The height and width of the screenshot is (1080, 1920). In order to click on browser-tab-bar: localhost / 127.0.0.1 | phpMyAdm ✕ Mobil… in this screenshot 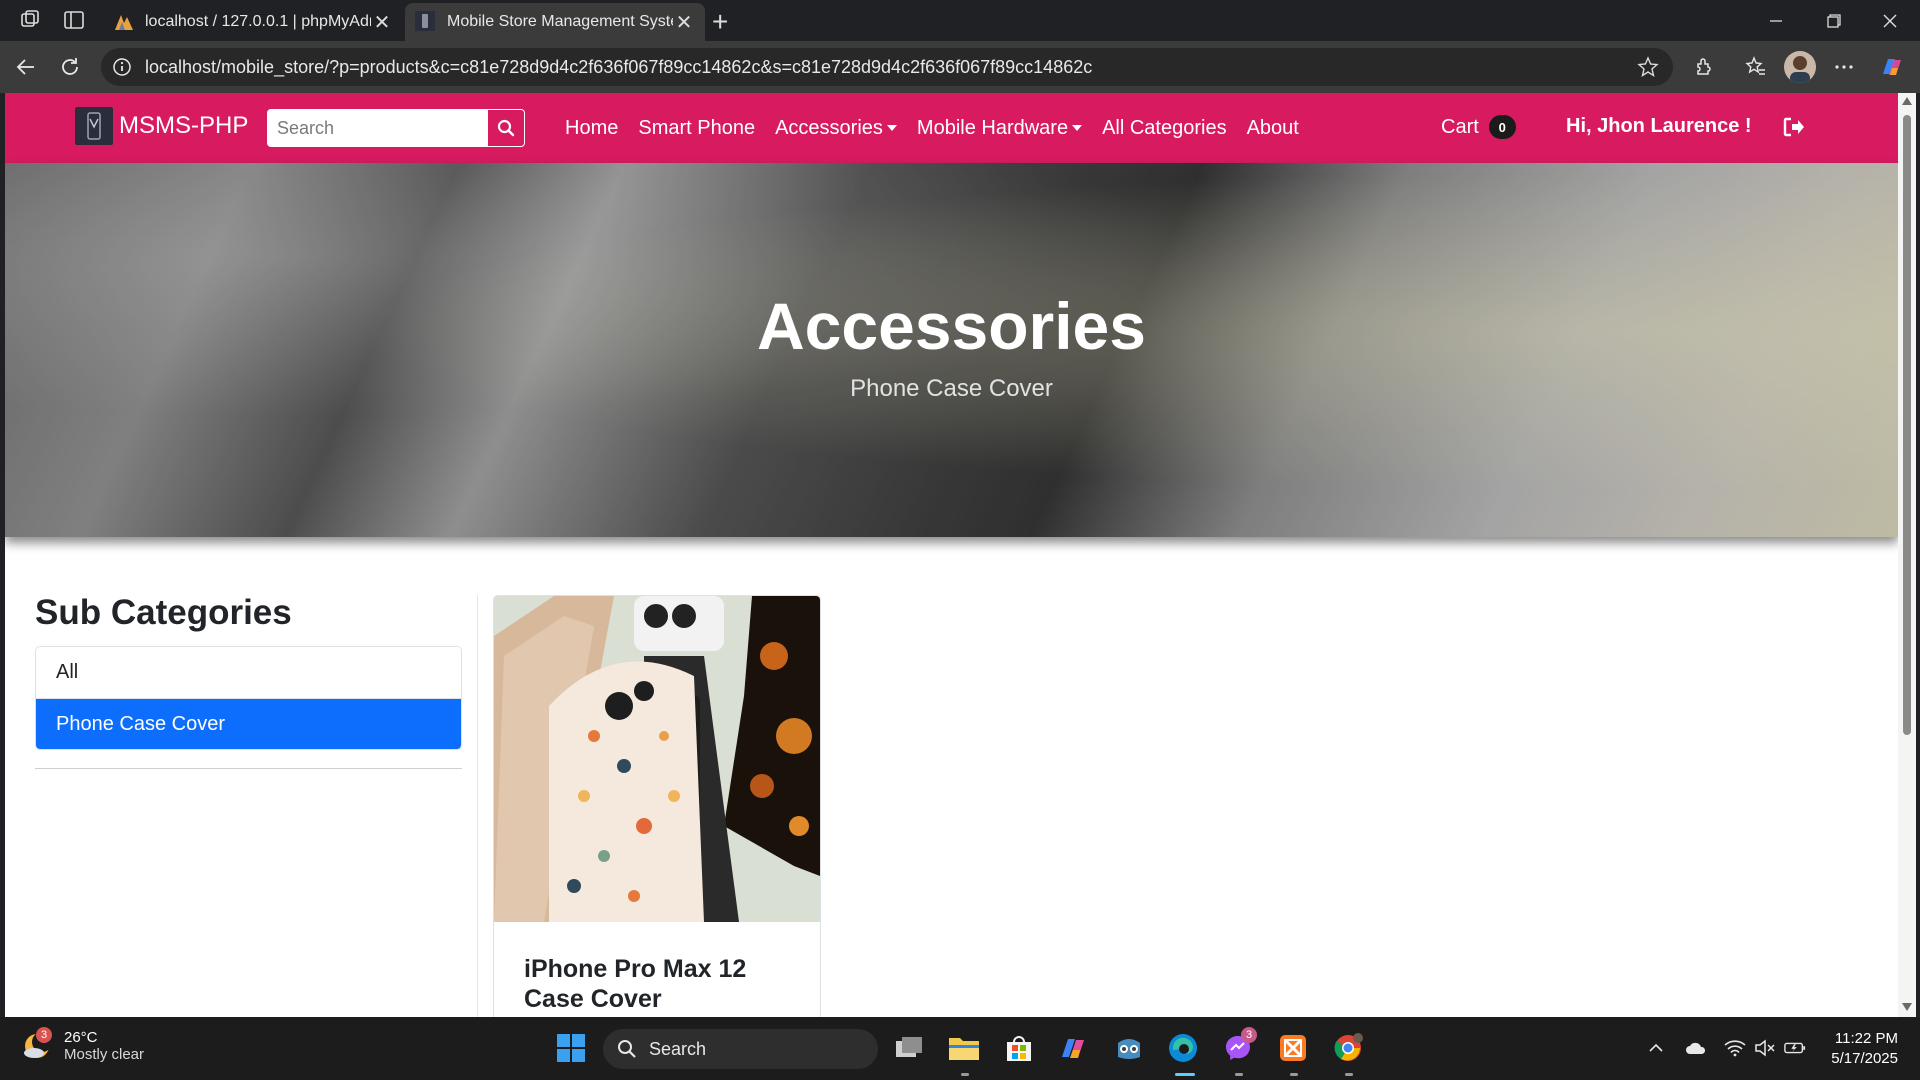, I will do `click(960, 20)`.